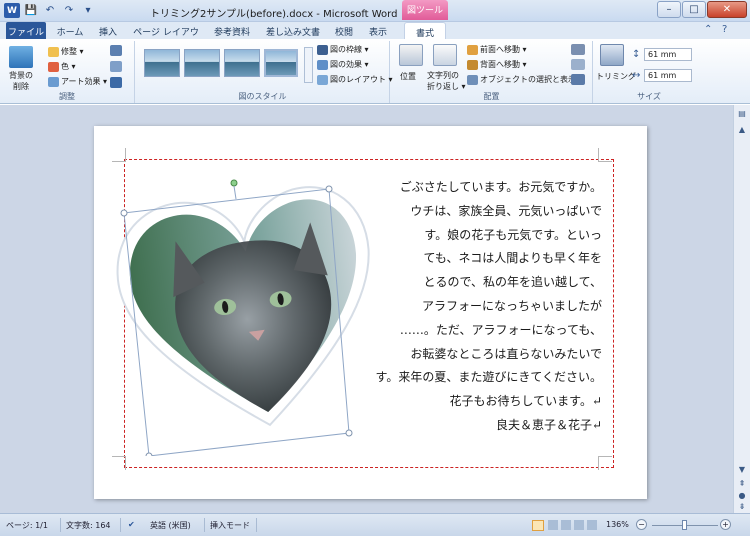 The height and width of the screenshot is (536, 750). I want to click on window-title: トリミング2サンプル(before).docx - Microsoft Word, so click(274, 14).